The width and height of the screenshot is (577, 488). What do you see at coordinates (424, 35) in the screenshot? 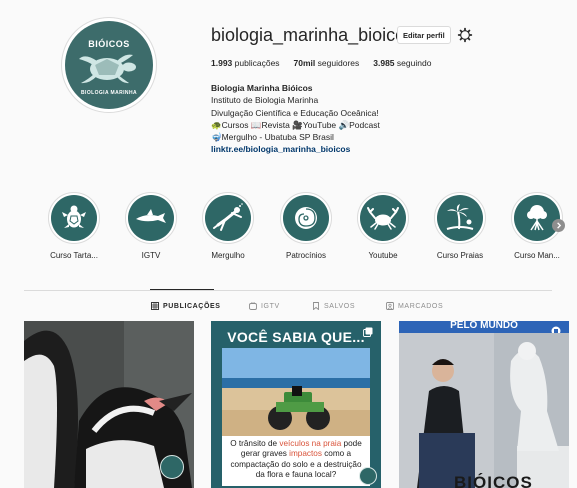
I see `edit-profile-button: Editar perfil` at bounding box center [424, 35].